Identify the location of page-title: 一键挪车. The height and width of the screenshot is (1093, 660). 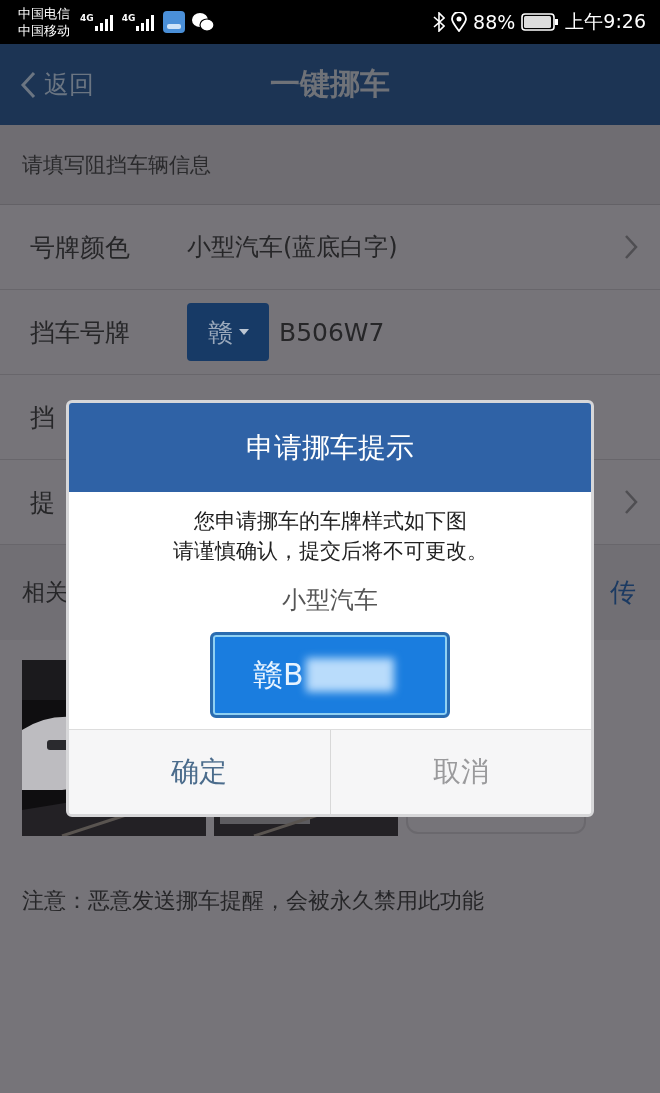
(330, 84).